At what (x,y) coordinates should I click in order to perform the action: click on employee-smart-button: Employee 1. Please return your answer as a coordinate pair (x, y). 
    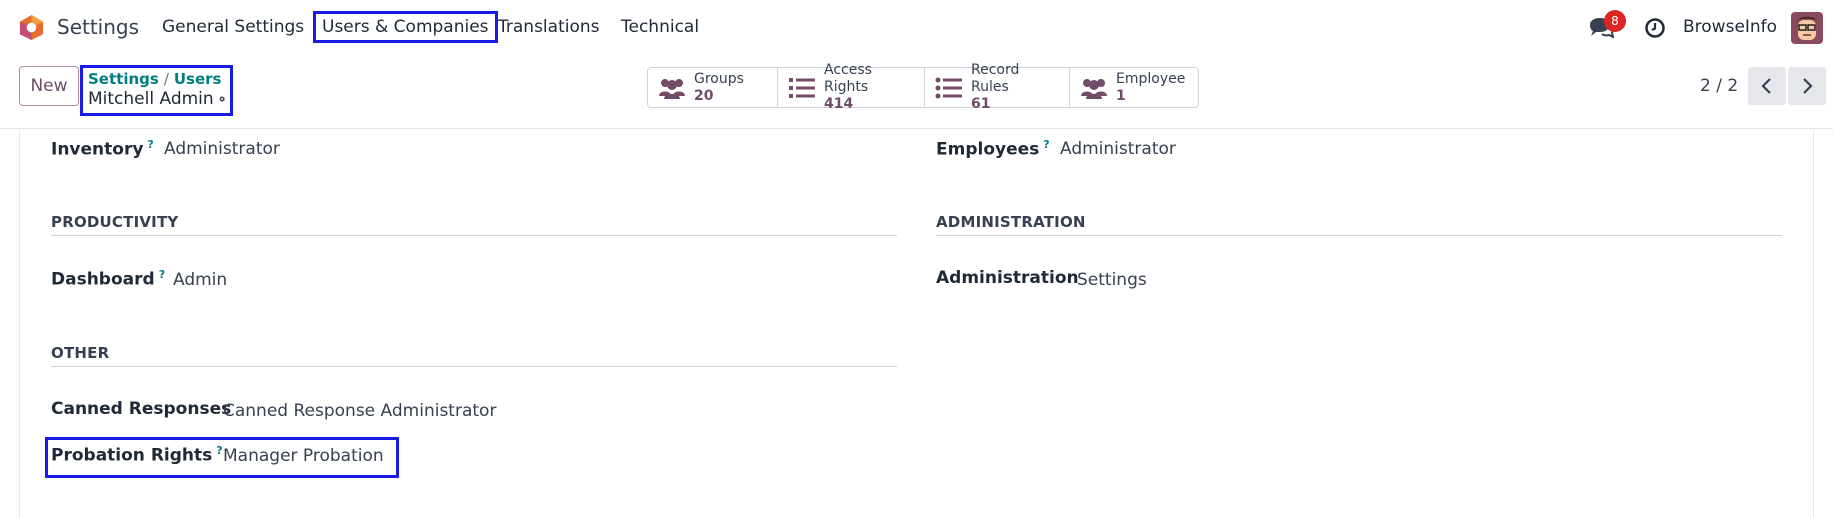
    Looking at the image, I should click on (1134, 87).